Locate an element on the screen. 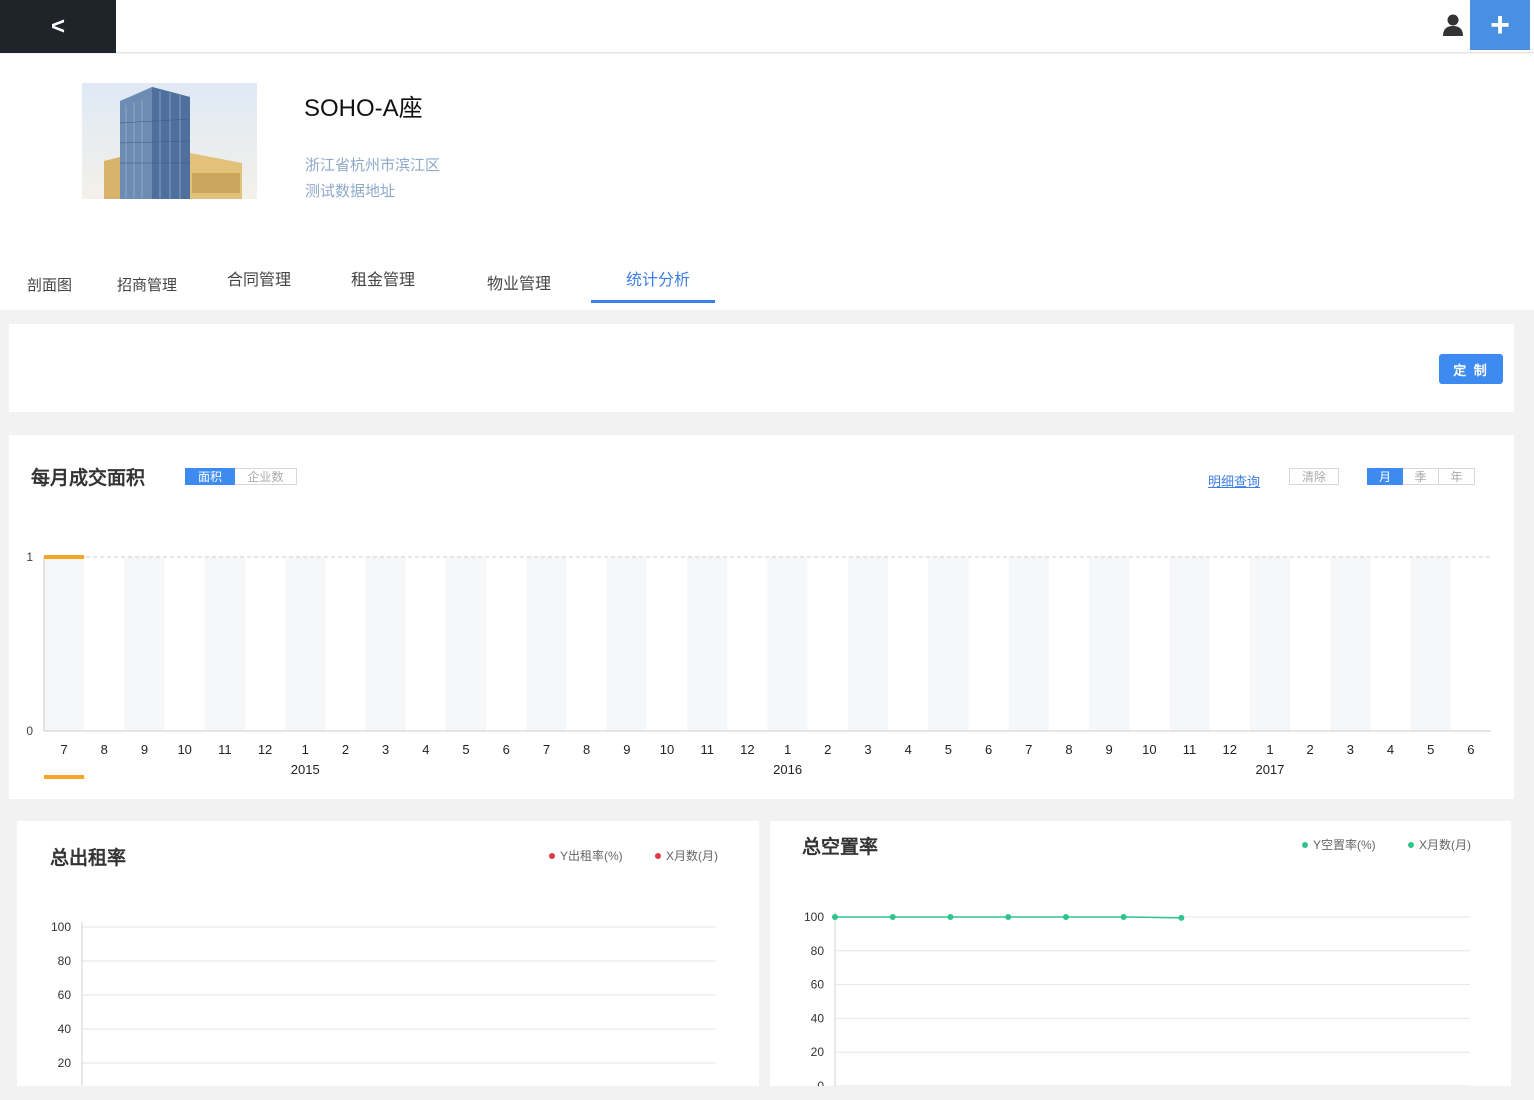 This screenshot has width=1534, height=1100. add-button: + is located at coordinates (1500, 25).